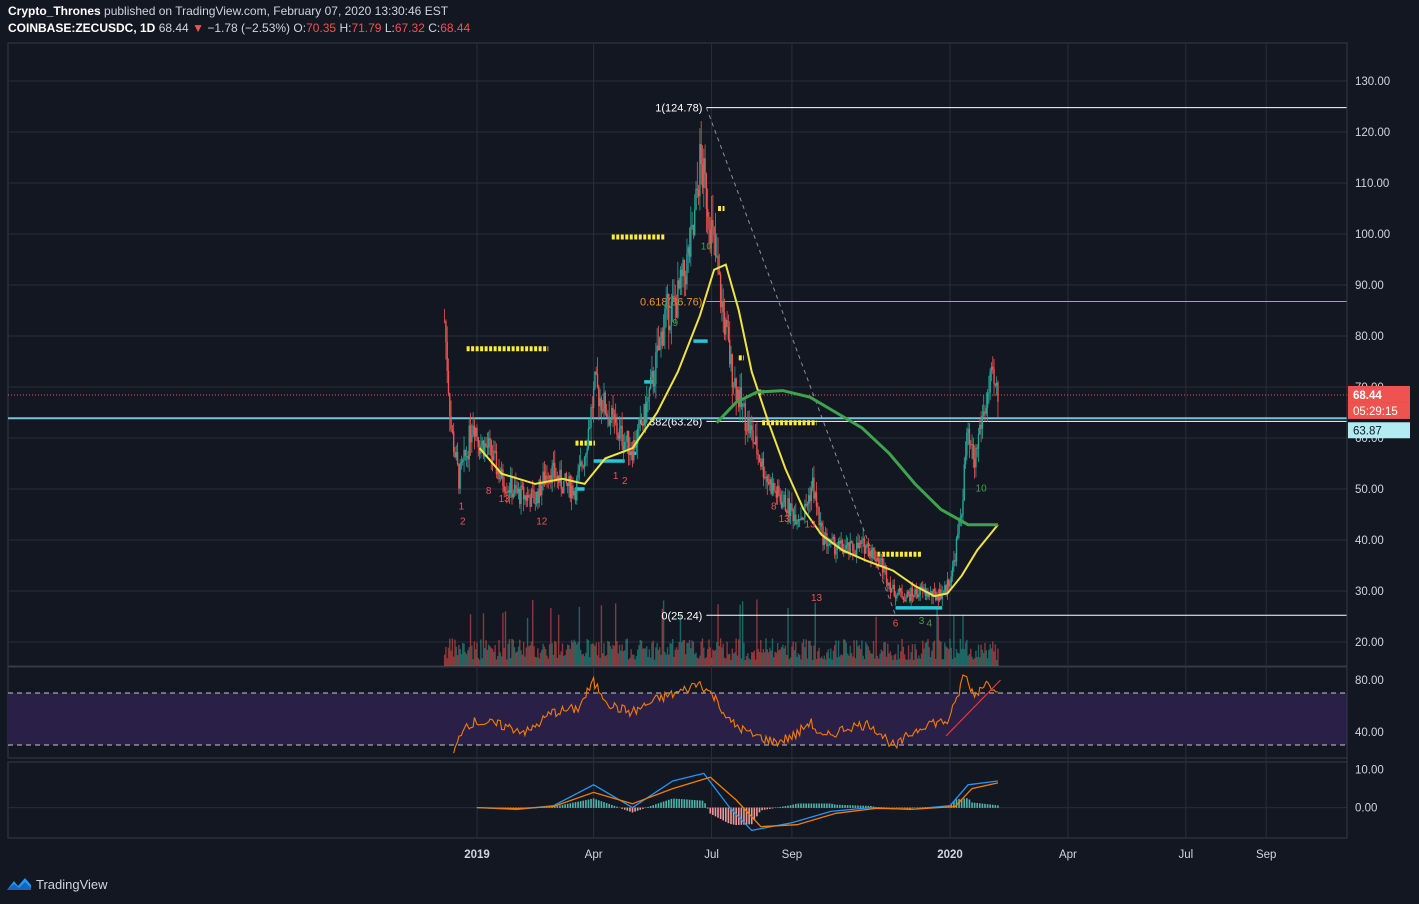 Image resolution: width=1419 pixels, height=904 pixels. What do you see at coordinates (1366, 809) in the screenshot?
I see `macd-tick-label: 0.00` at bounding box center [1366, 809].